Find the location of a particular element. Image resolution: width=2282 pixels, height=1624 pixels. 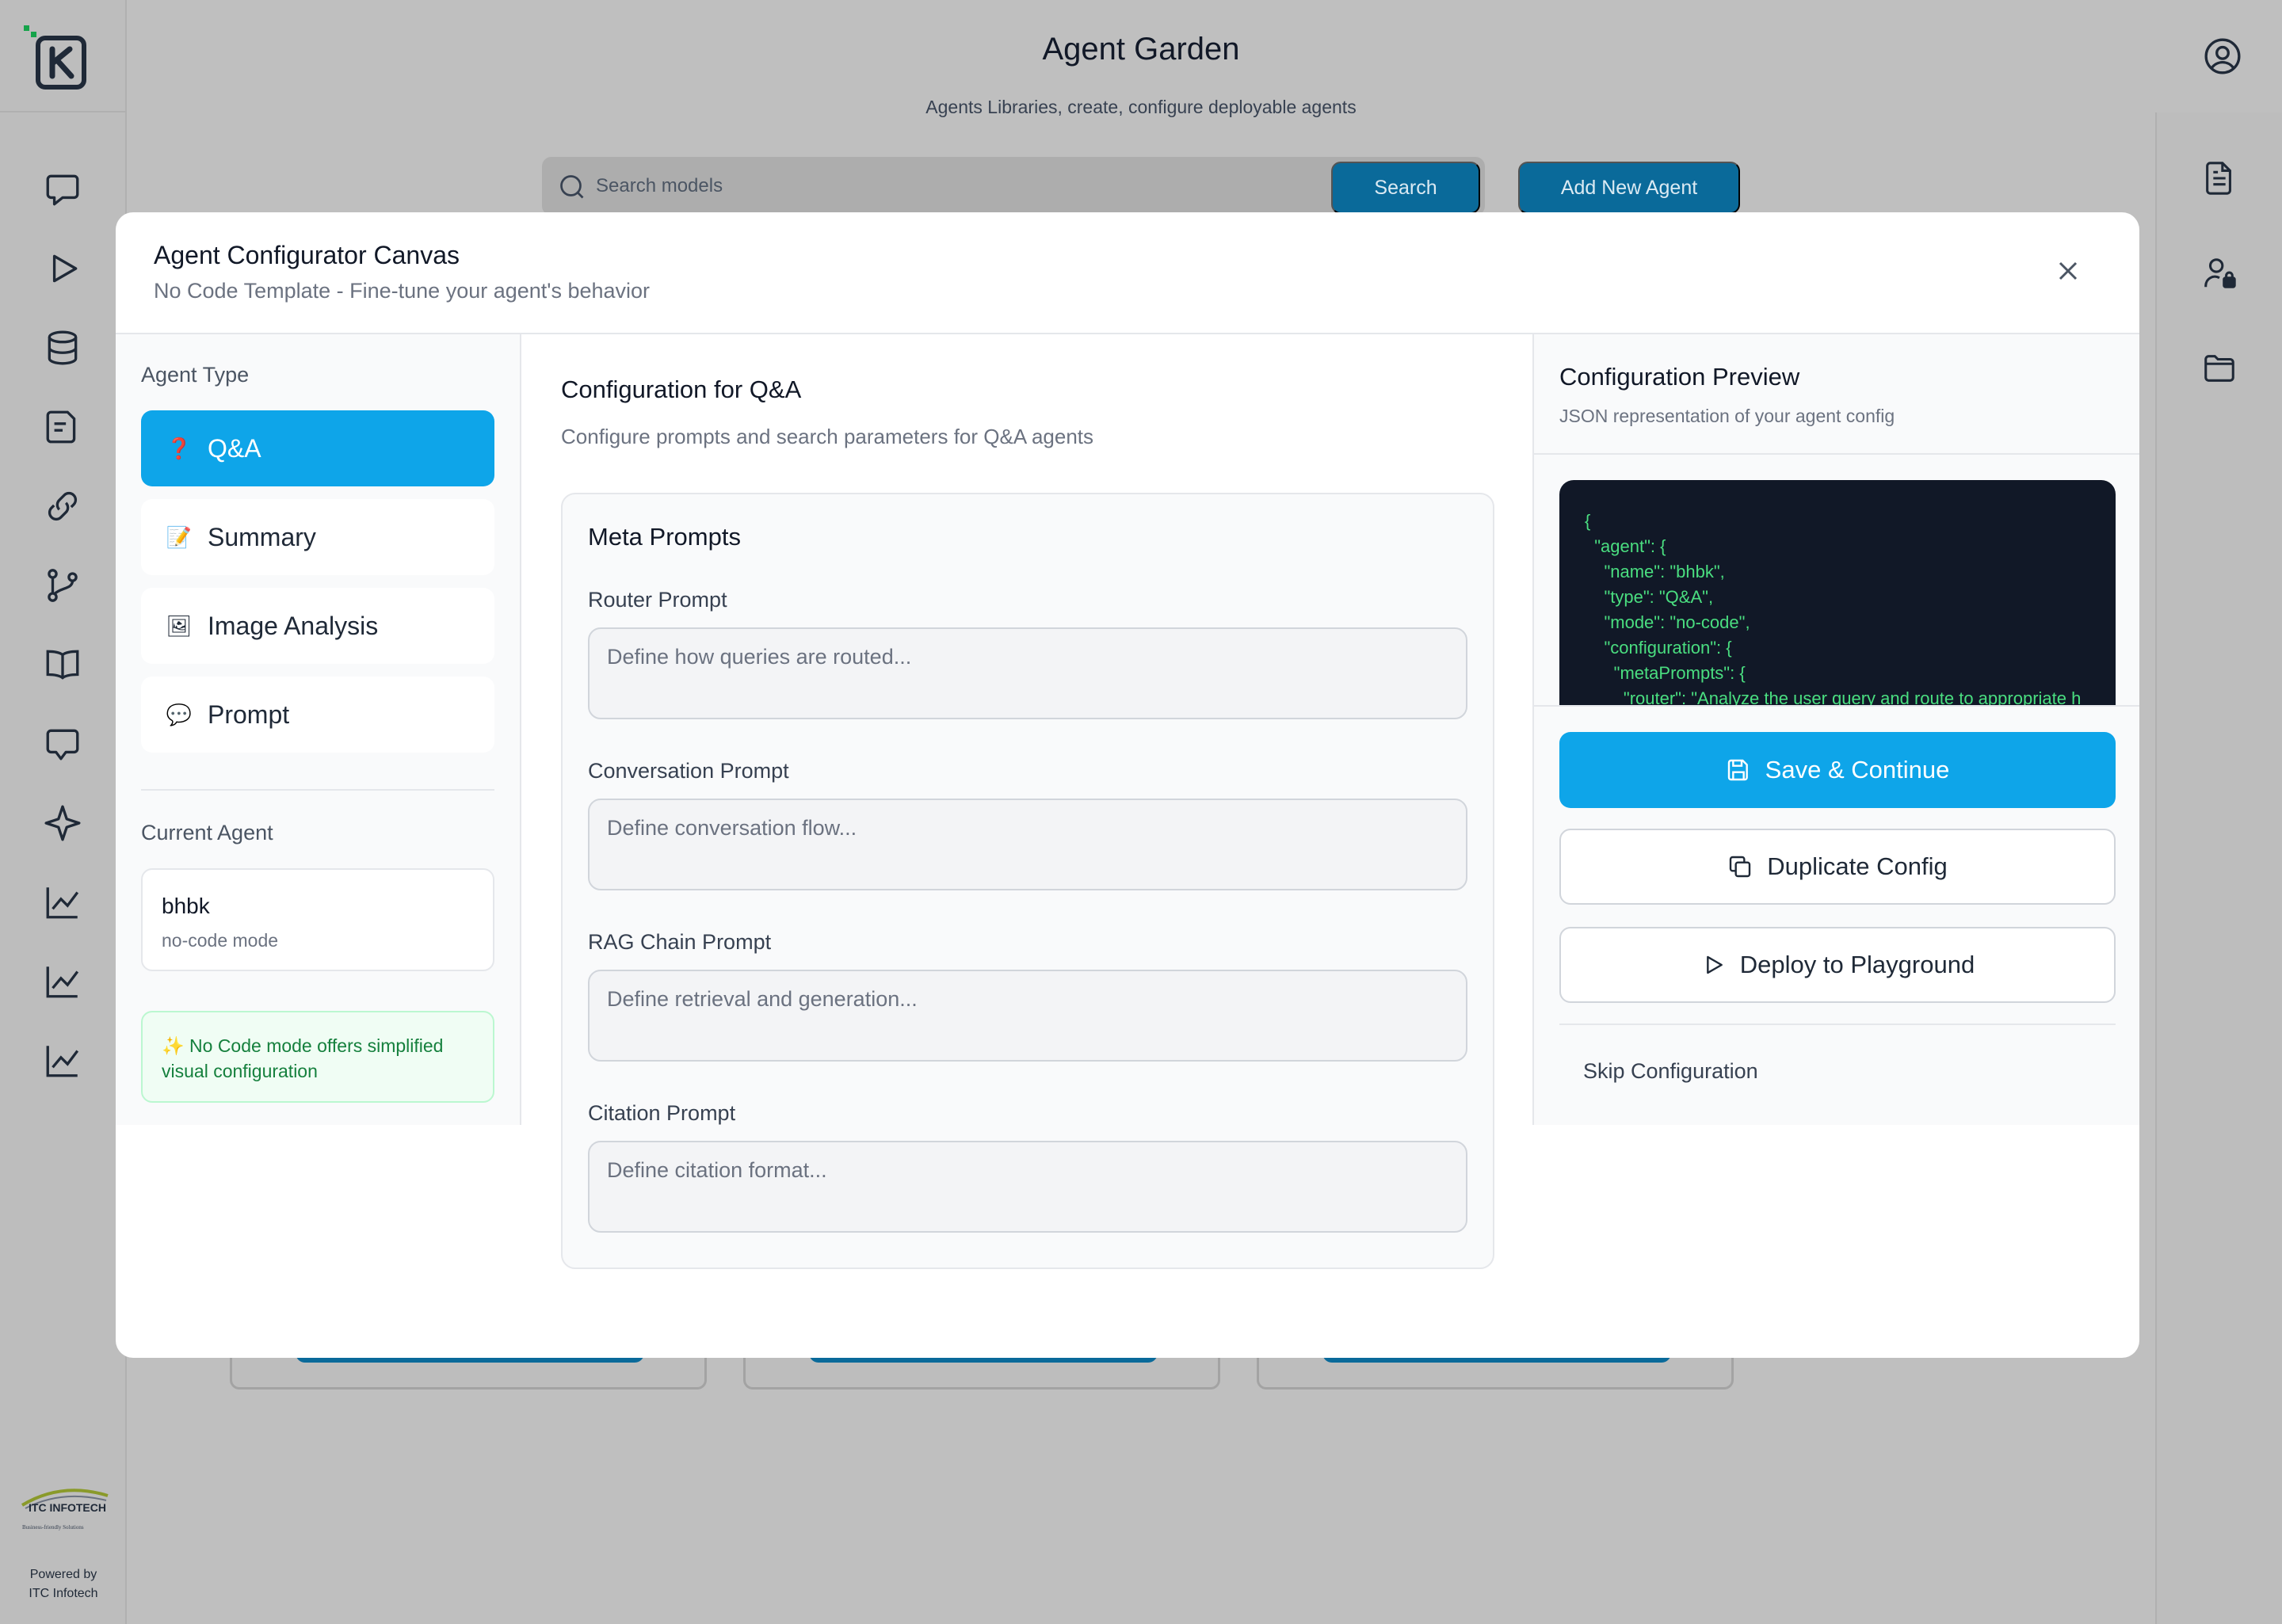

meta-prompts-title: Meta Prompts is located at coordinates (664, 537).